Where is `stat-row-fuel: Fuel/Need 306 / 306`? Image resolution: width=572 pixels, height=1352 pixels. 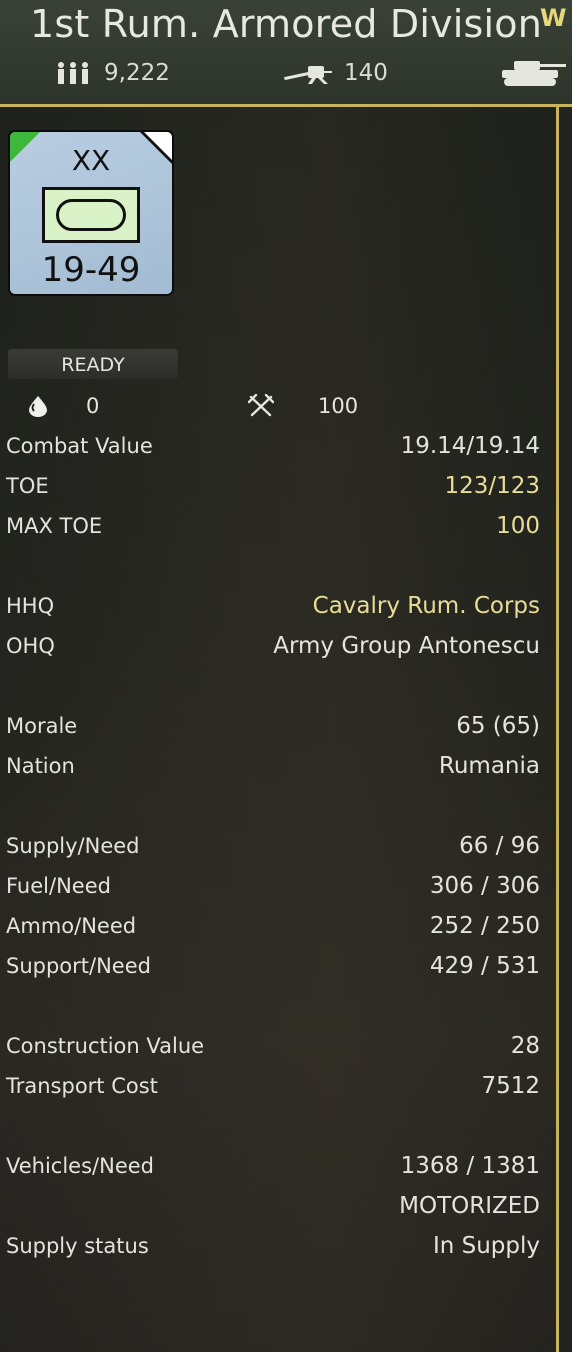
stat-row-fuel: Fuel/Need 306 / 306 is located at coordinates (273, 886).